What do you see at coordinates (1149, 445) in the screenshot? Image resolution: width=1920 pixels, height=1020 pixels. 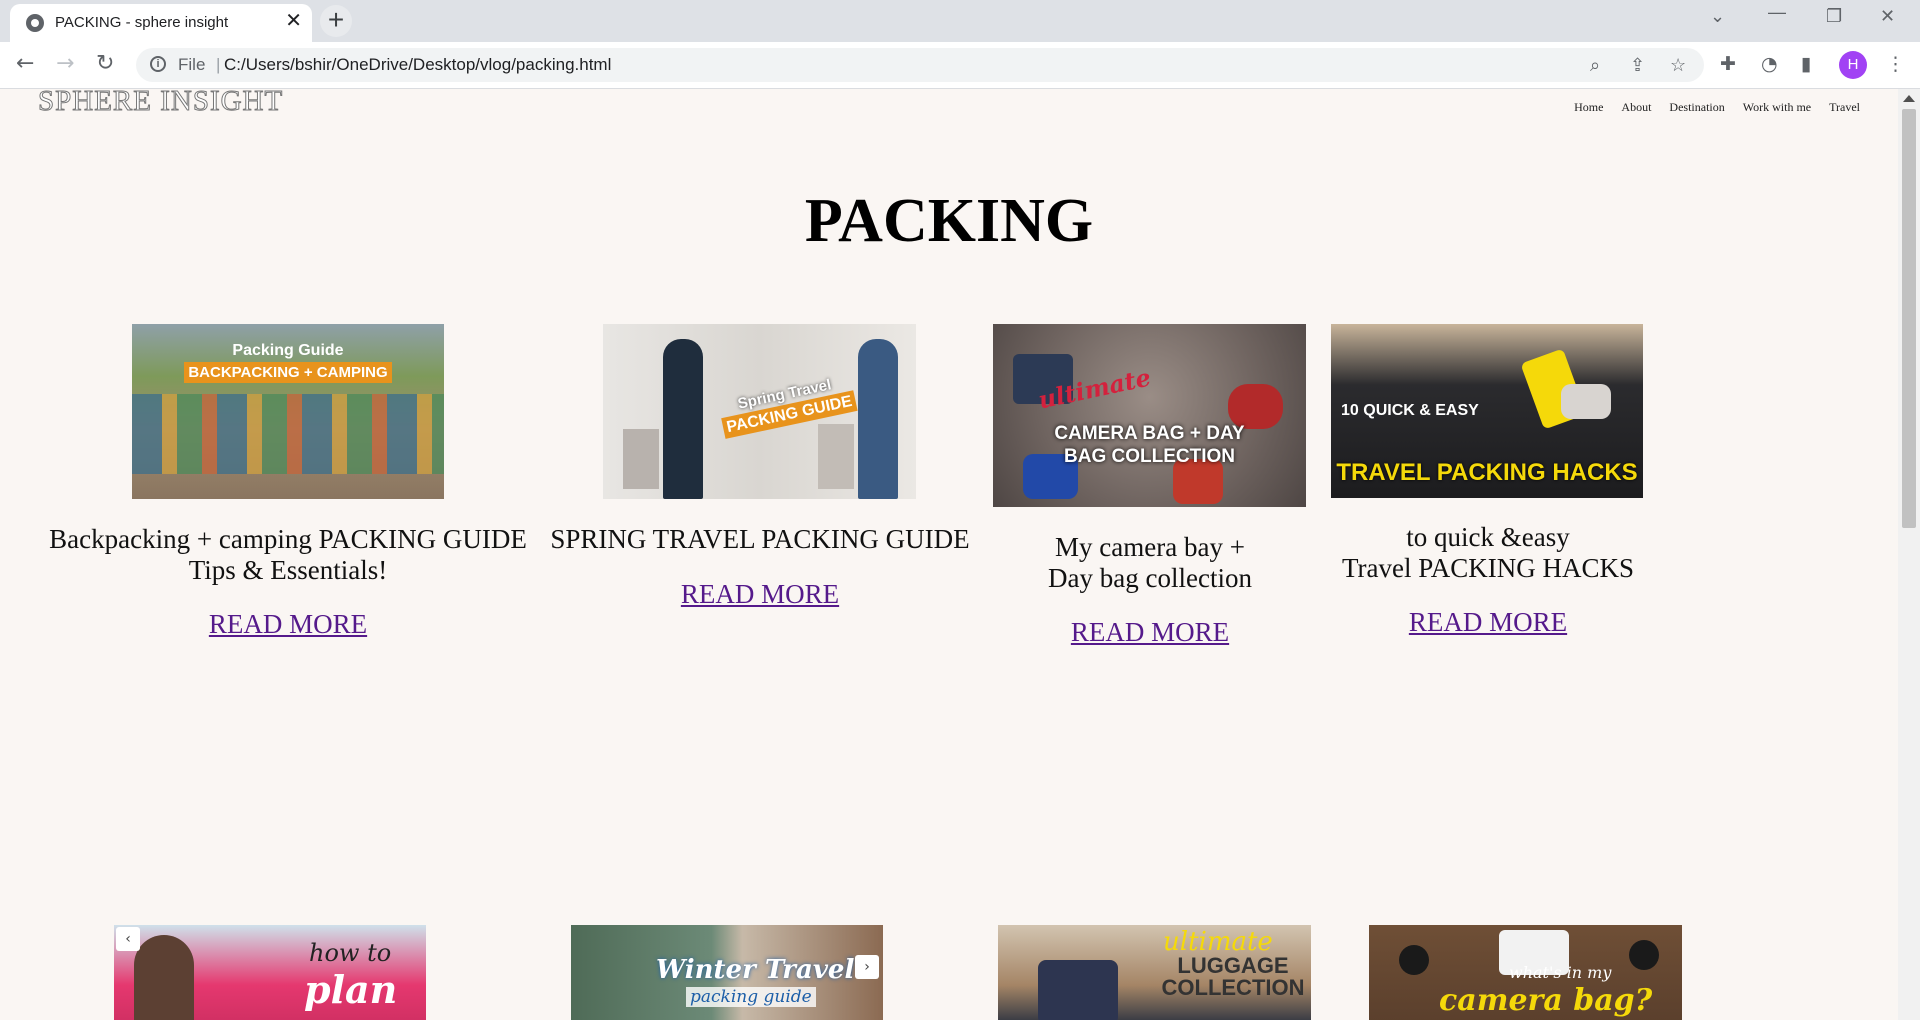 I see `thumb-caption-line2: CAMERA BAG + DAY BAG COLLECTION` at bounding box center [1149, 445].